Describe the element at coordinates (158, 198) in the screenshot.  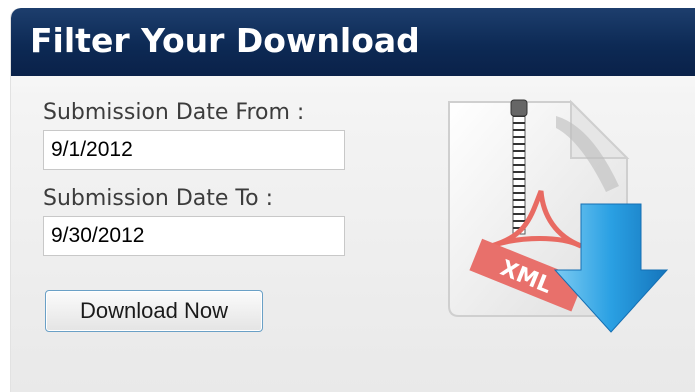
I see `date-to-label: Submission Date To :` at that location.